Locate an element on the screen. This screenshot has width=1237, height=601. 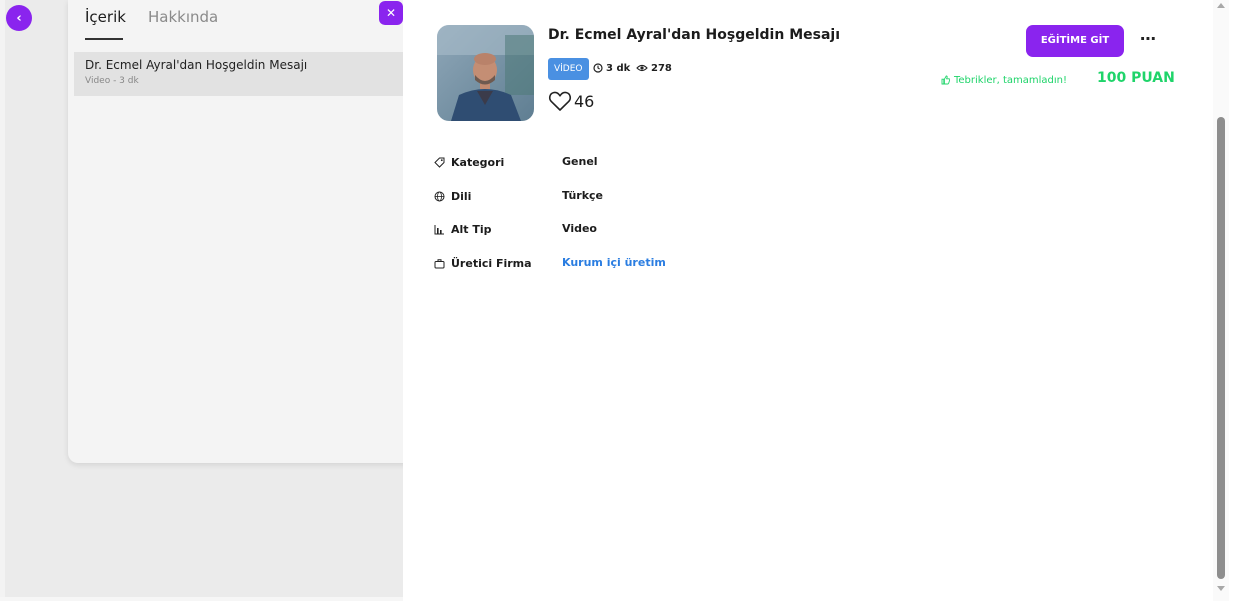
vertical-scrollbar is located at coordinates (1221, 300).